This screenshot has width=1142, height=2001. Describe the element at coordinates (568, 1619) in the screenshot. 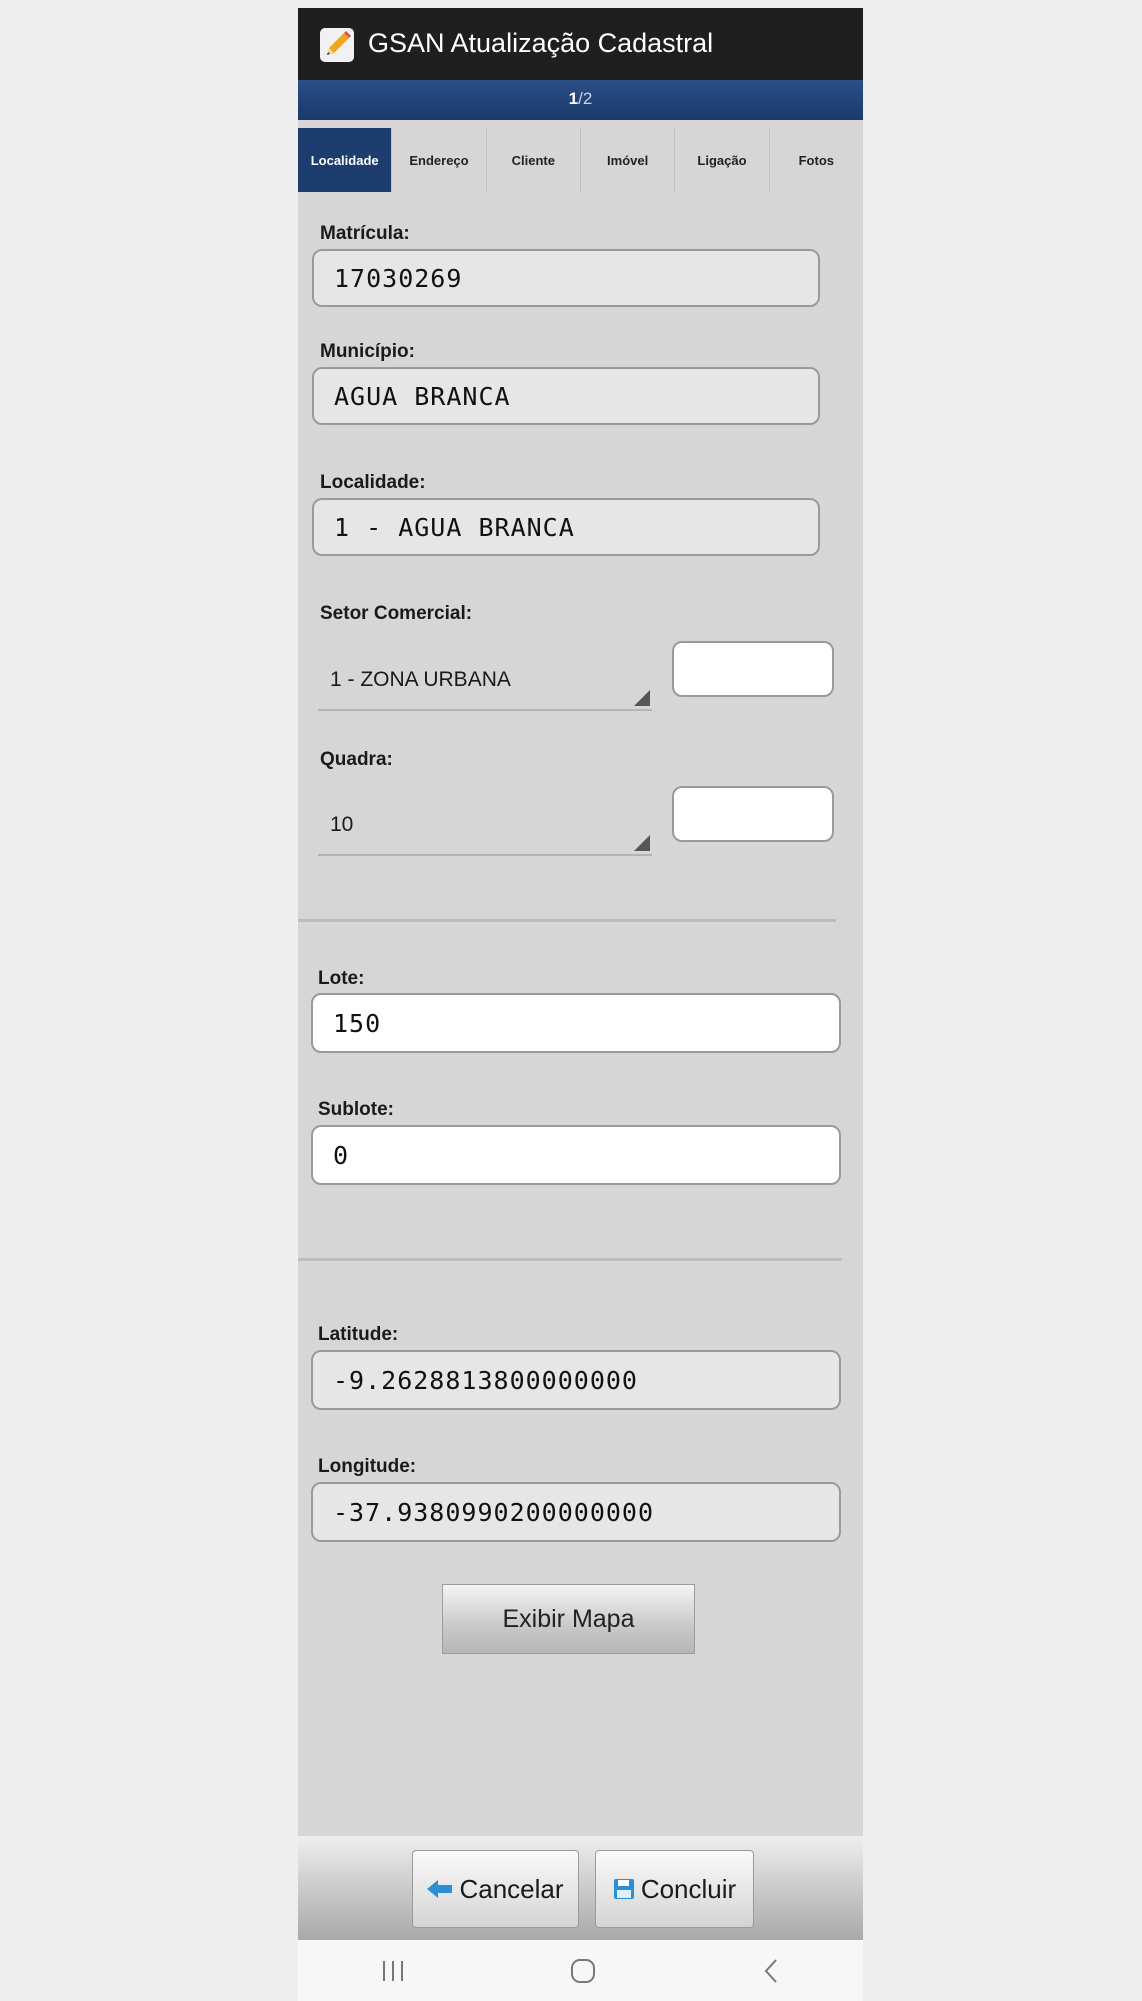

I see `show-map-button: Exibir Mapa` at that location.